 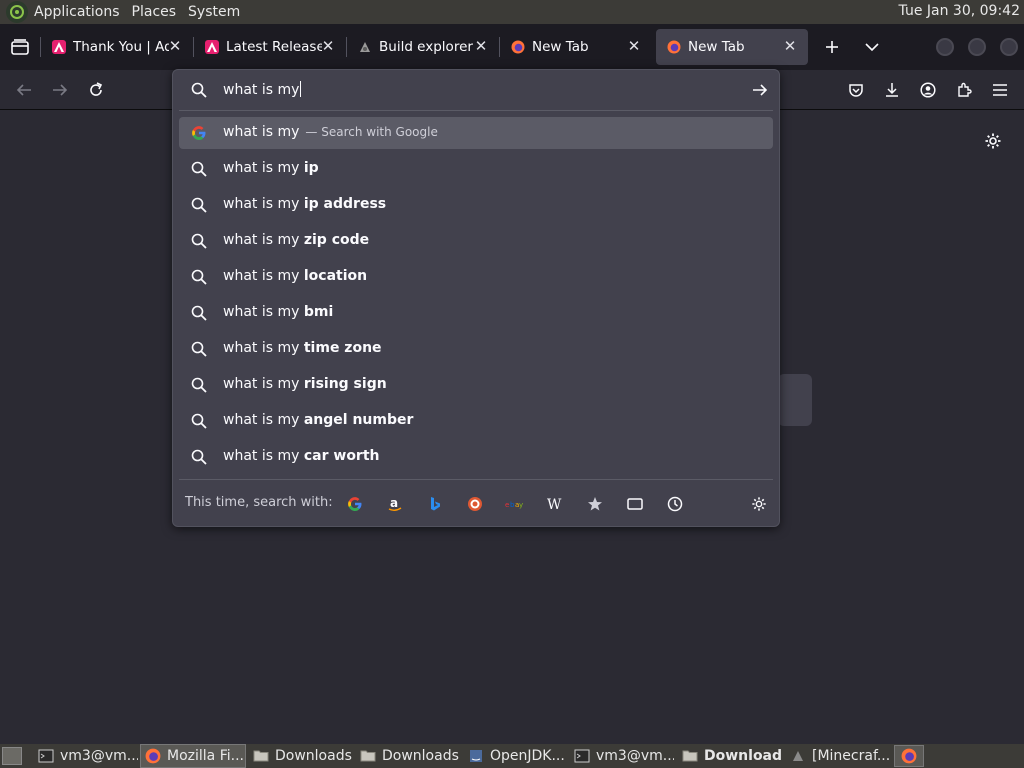 I want to click on list-all-tabs-button, so click(x=872, y=47).